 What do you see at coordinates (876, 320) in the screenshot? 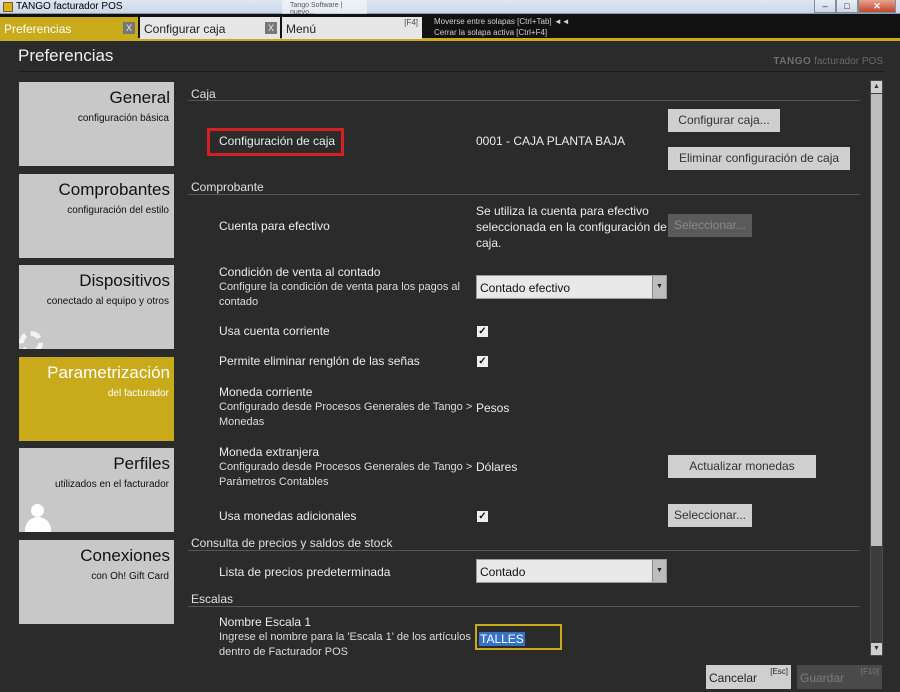
I see `scroll-thumb` at bounding box center [876, 320].